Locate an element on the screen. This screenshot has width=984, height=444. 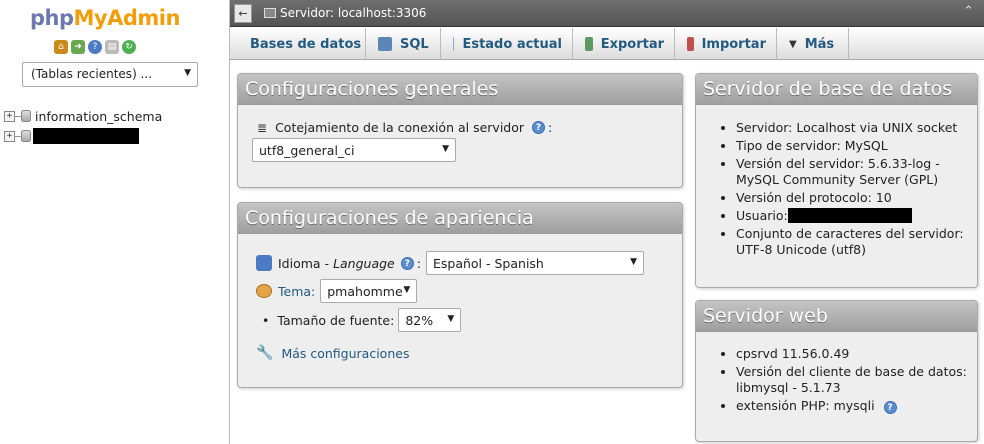
tab-import: Importar is located at coordinates (726, 44).